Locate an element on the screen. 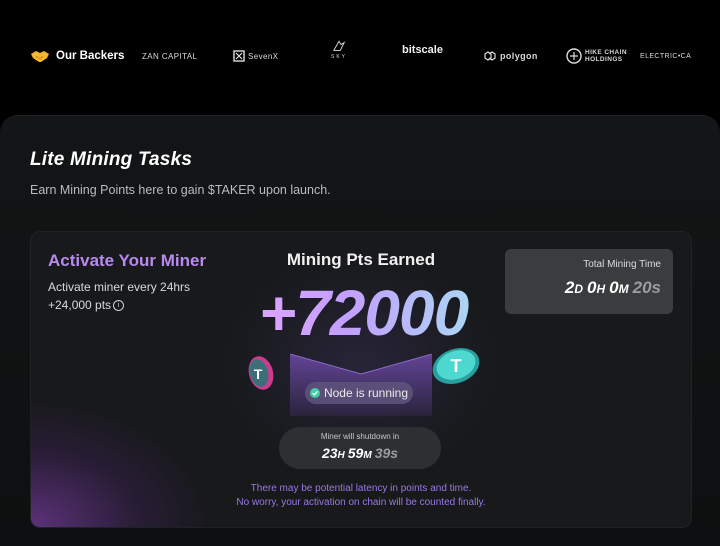  sky-logo: SKY is located at coordinates (339, 50).